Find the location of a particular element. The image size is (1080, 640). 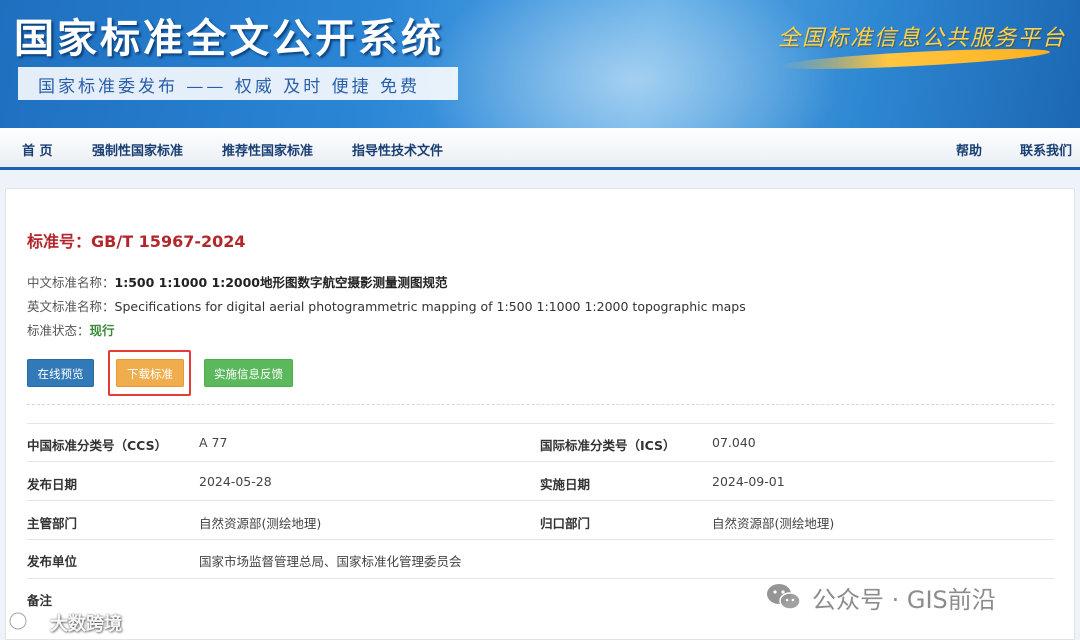

slogan-text: 国家标准委发布 —— 权威 及时 便捷 免费 is located at coordinates (229, 87).